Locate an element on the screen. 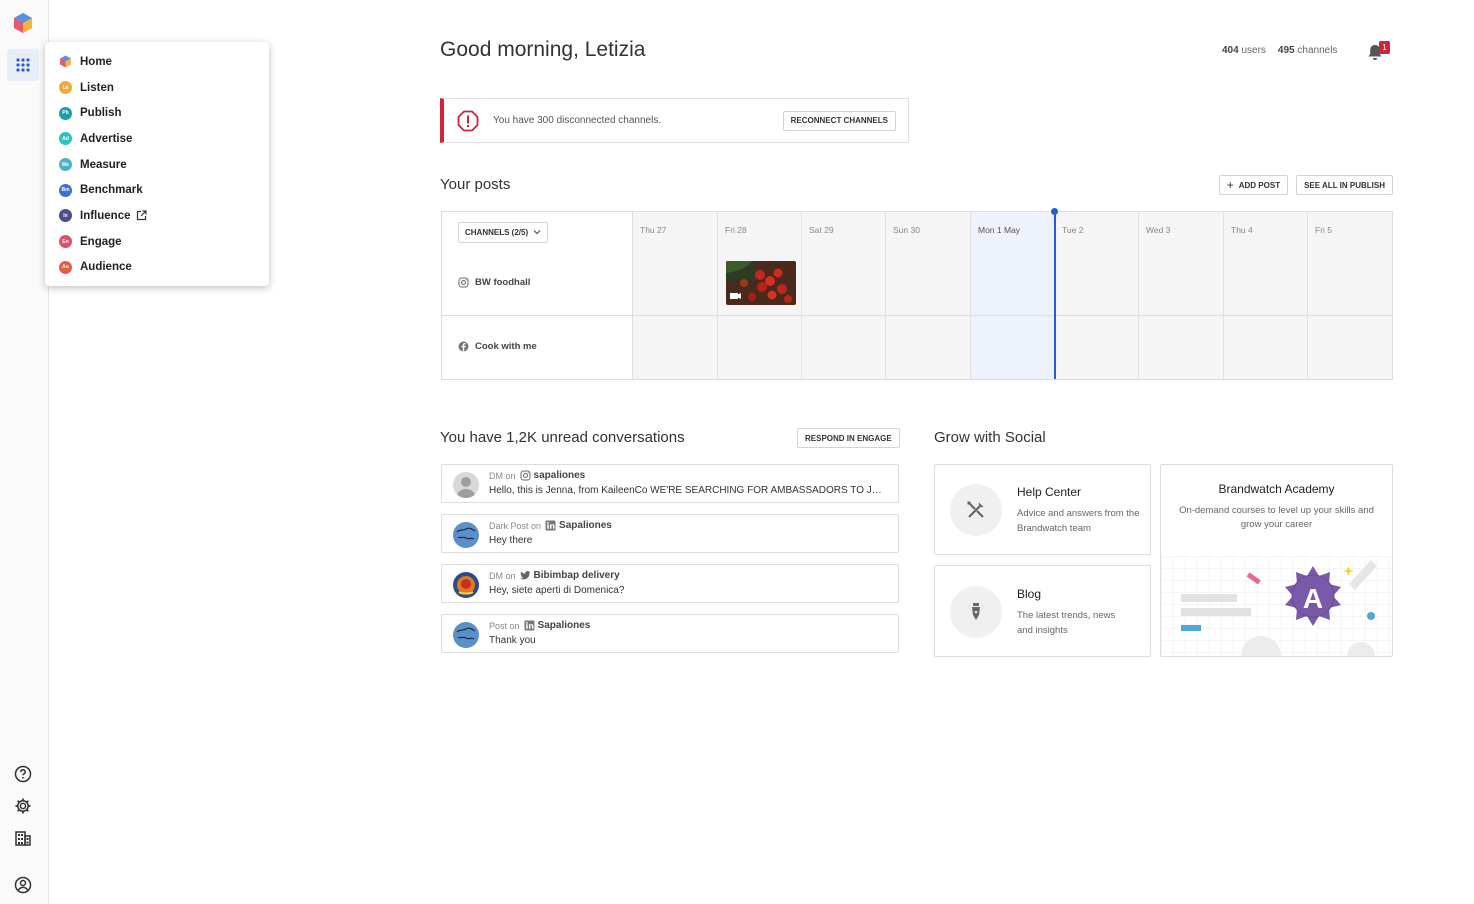 The width and height of the screenshot is (1474, 904). error-alert-icon is located at coordinates (468, 121).